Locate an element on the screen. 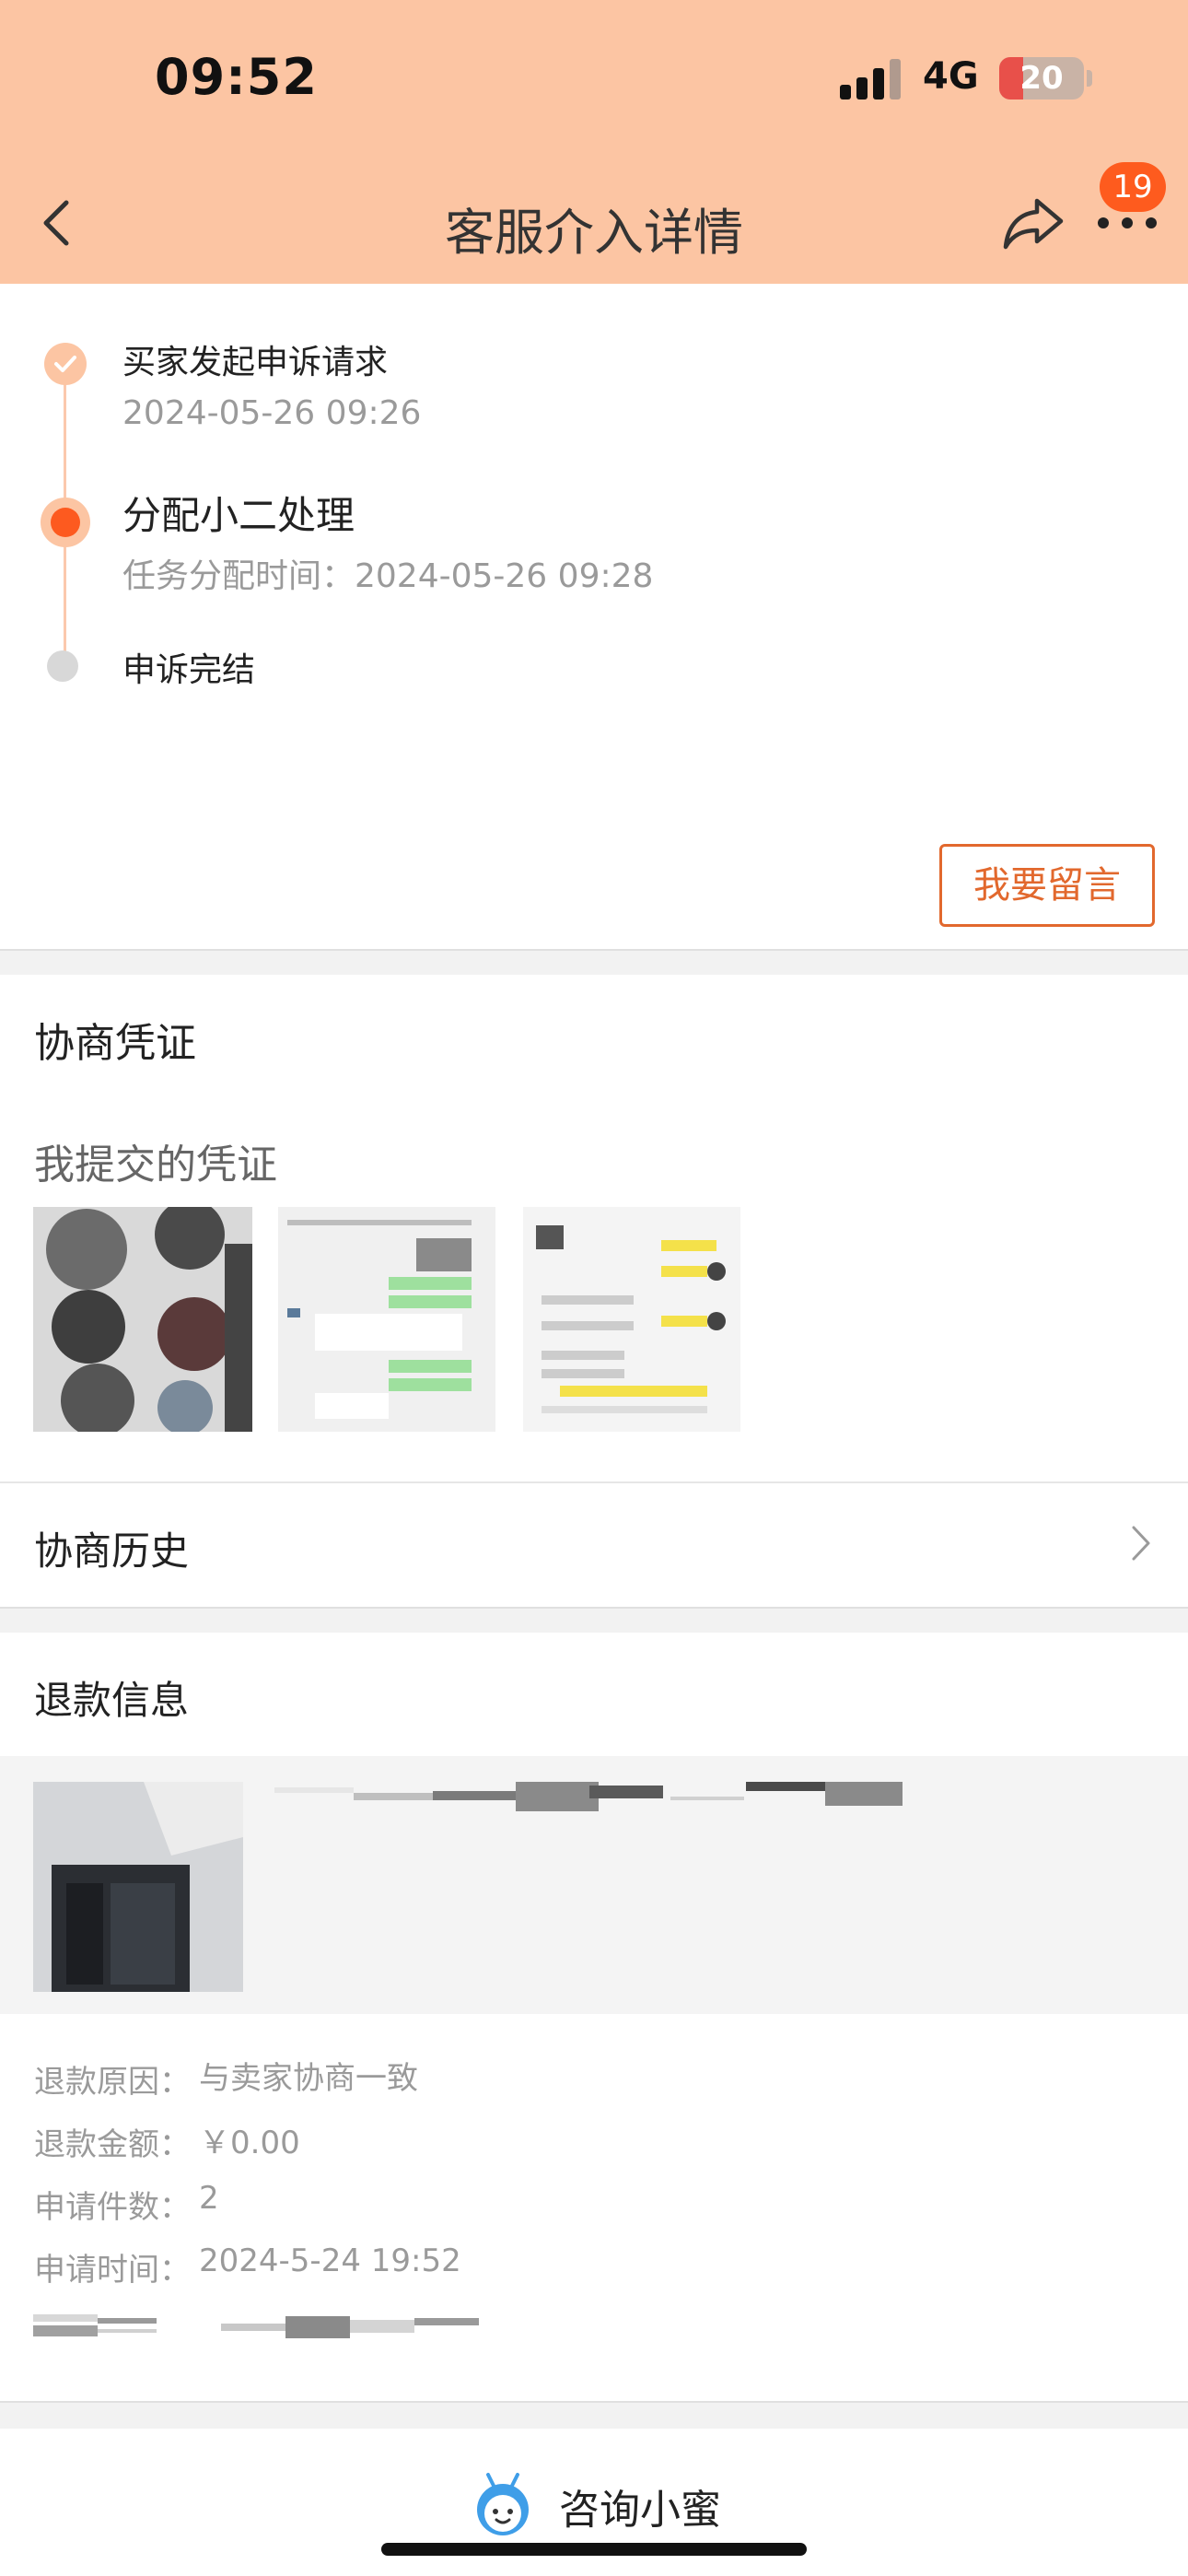 Image resolution: width=1188 pixels, height=2576 pixels. notification-badge: 19 is located at coordinates (1133, 187).